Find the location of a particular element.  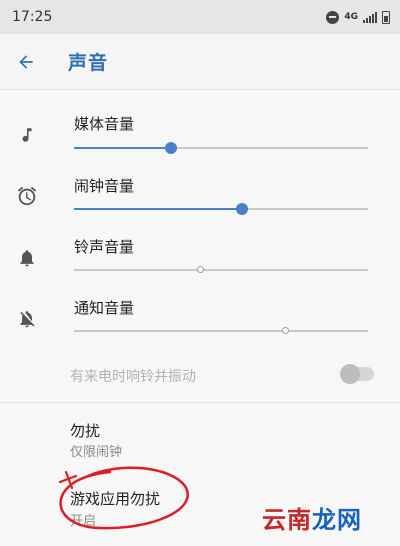

arrow-left-icon is located at coordinates (26, 61).